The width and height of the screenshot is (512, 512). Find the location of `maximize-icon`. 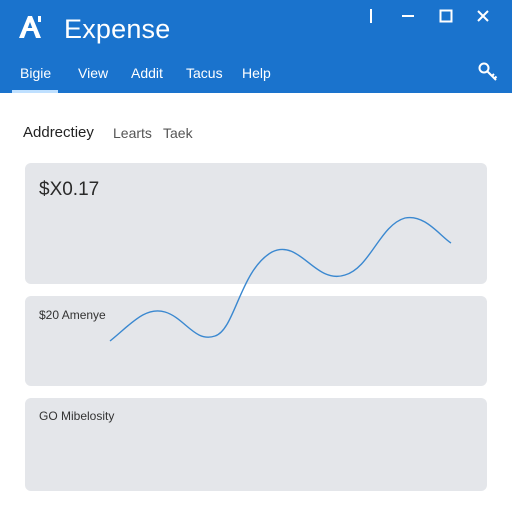

maximize-icon is located at coordinates (446, 16).